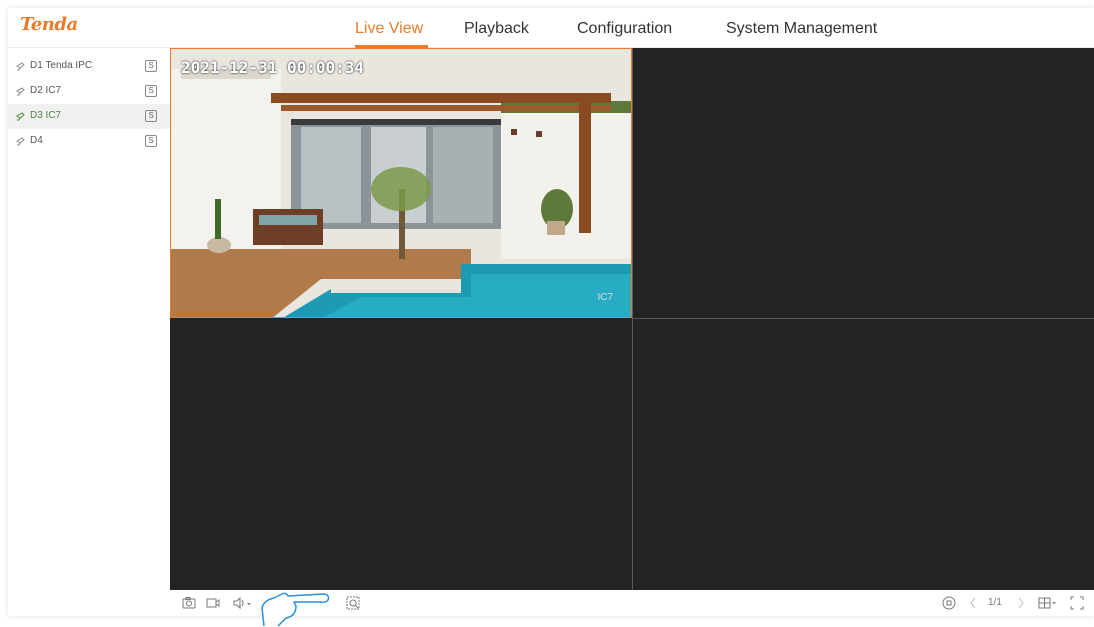 The height and width of the screenshot is (627, 1094). Describe the element at coordinates (46, 90) in the screenshot. I see `camera-label: D2 IC7` at that location.